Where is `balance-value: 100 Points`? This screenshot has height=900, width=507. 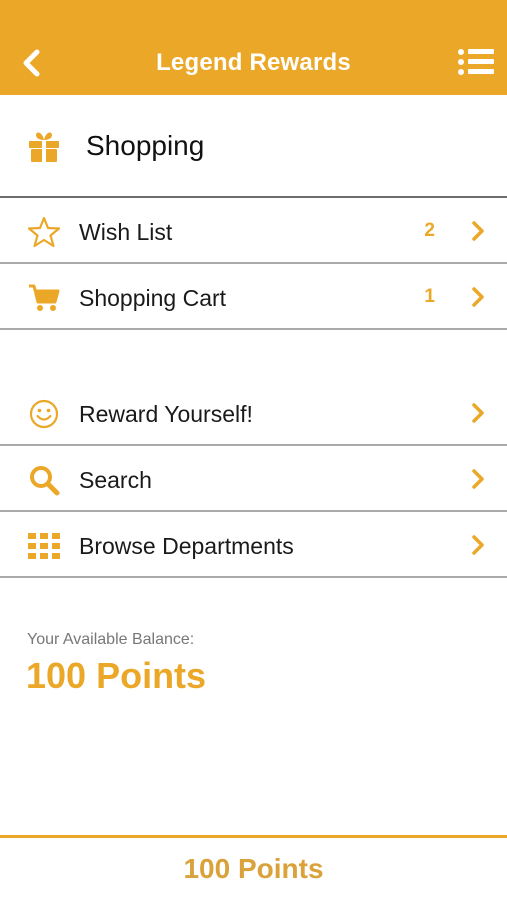
balance-value: 100 Points is located at coordinates (116, 675).